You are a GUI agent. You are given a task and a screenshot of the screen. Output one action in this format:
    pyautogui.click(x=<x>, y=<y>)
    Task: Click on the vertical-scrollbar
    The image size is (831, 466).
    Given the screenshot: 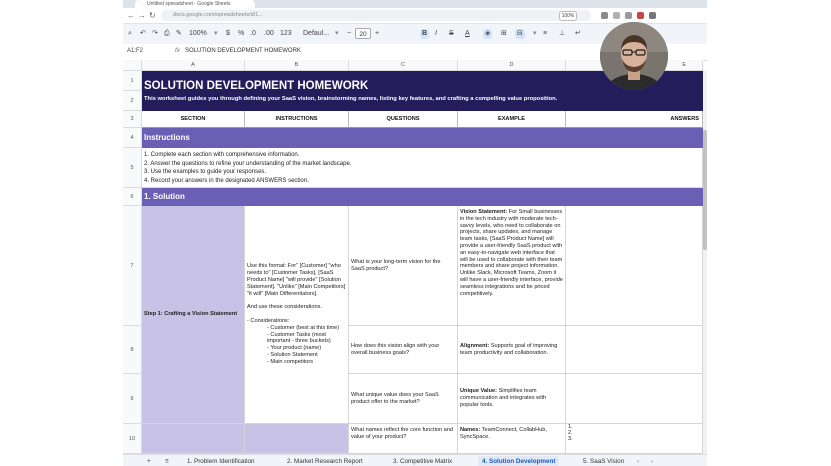 What is the action you would take?
    pyautogui.click(x=705, y=262)
    